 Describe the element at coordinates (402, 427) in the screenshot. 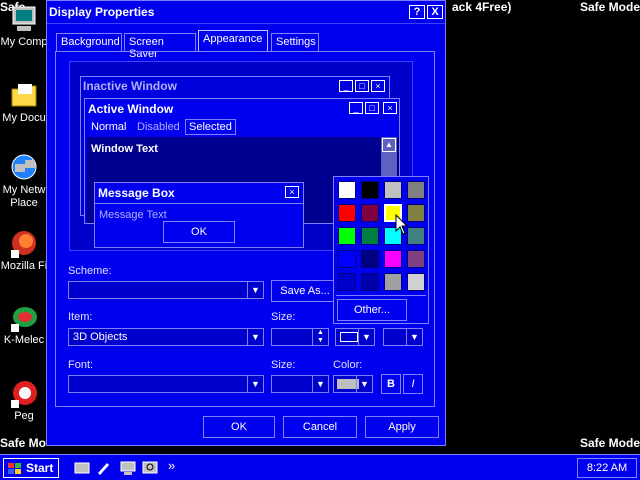

I see `apply-button: Apply` at that location.